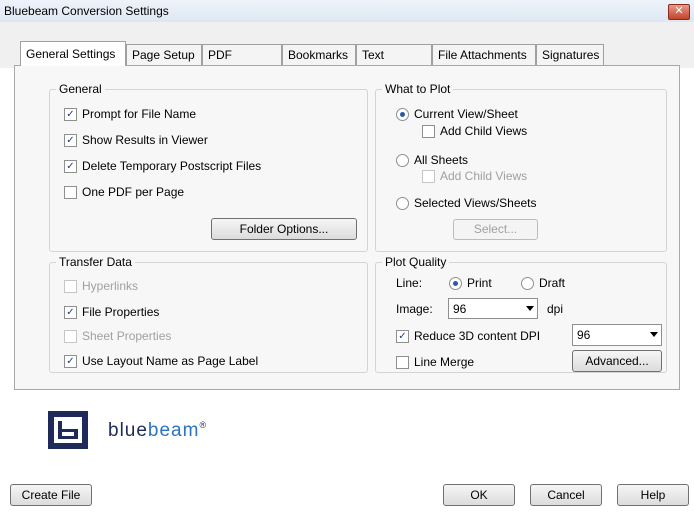 The width and height of the screenshot is (694, 512). I want to click on show-results-checkbox: ✓ Show Results in Viewer, so click(136, 140).